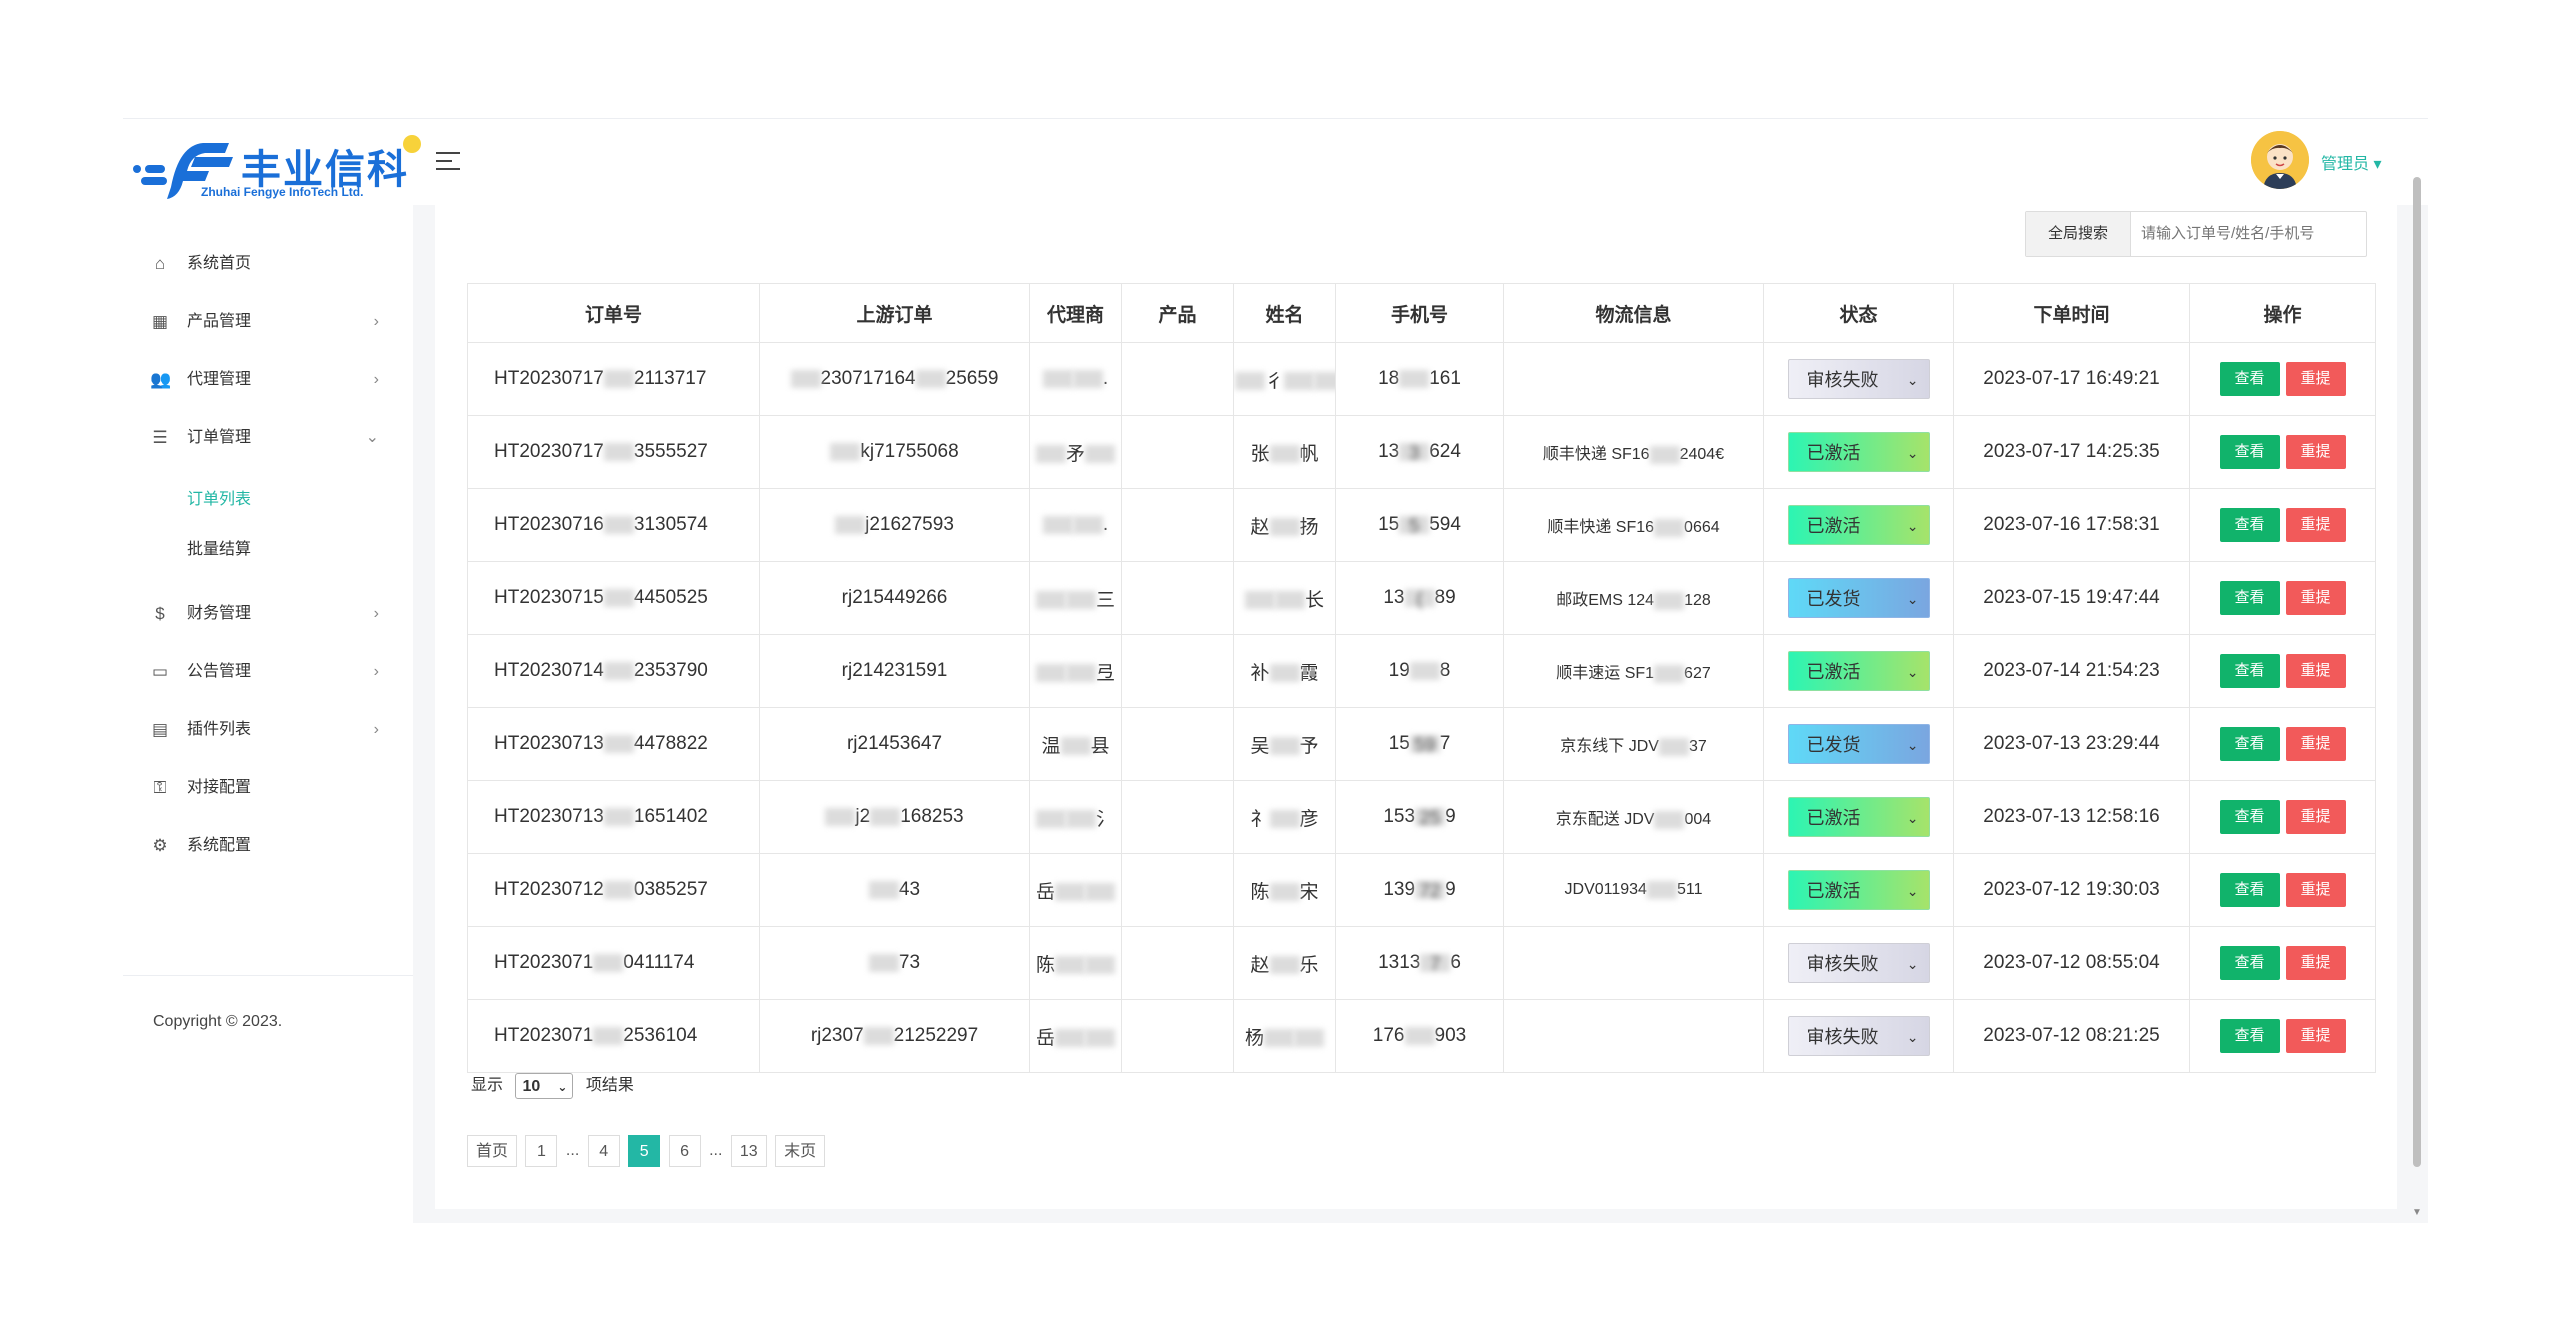 Image resolution: width=2553 pixels, height=1335 pixels. What do you see at coordinates (1419, 598) in the screenshot?
I see `phone-cell: 13(89` at bounding box center [1419, 598].